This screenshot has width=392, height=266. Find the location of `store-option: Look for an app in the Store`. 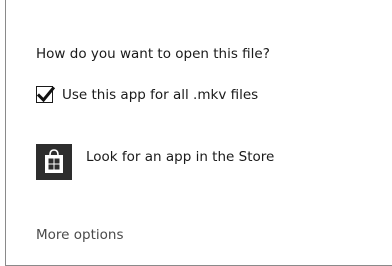

store-option: Look for an app in the Store is located at coordinates (155, 162).